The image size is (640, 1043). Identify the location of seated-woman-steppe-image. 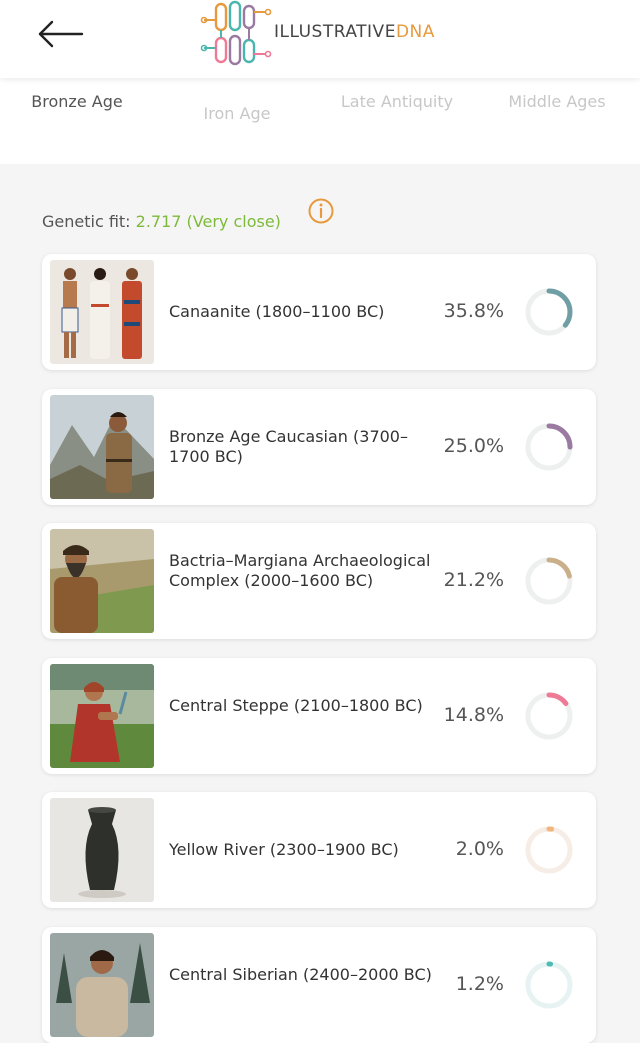
(102, 716).